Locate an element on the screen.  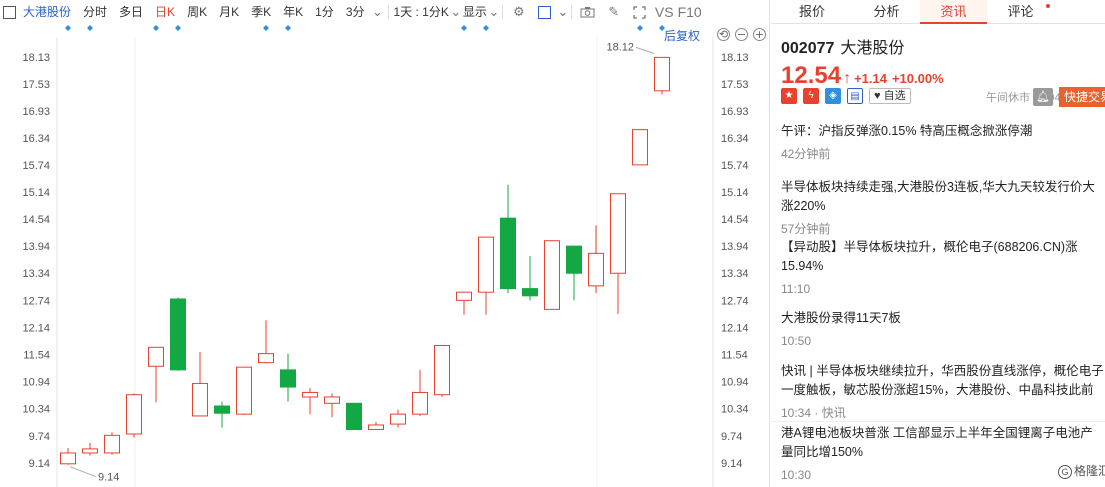
news-item: 半导体板块持续走强,大港股份3连板,华大九天较发行价大涨220% 57分钟前 is located at coordinates (943, 208).